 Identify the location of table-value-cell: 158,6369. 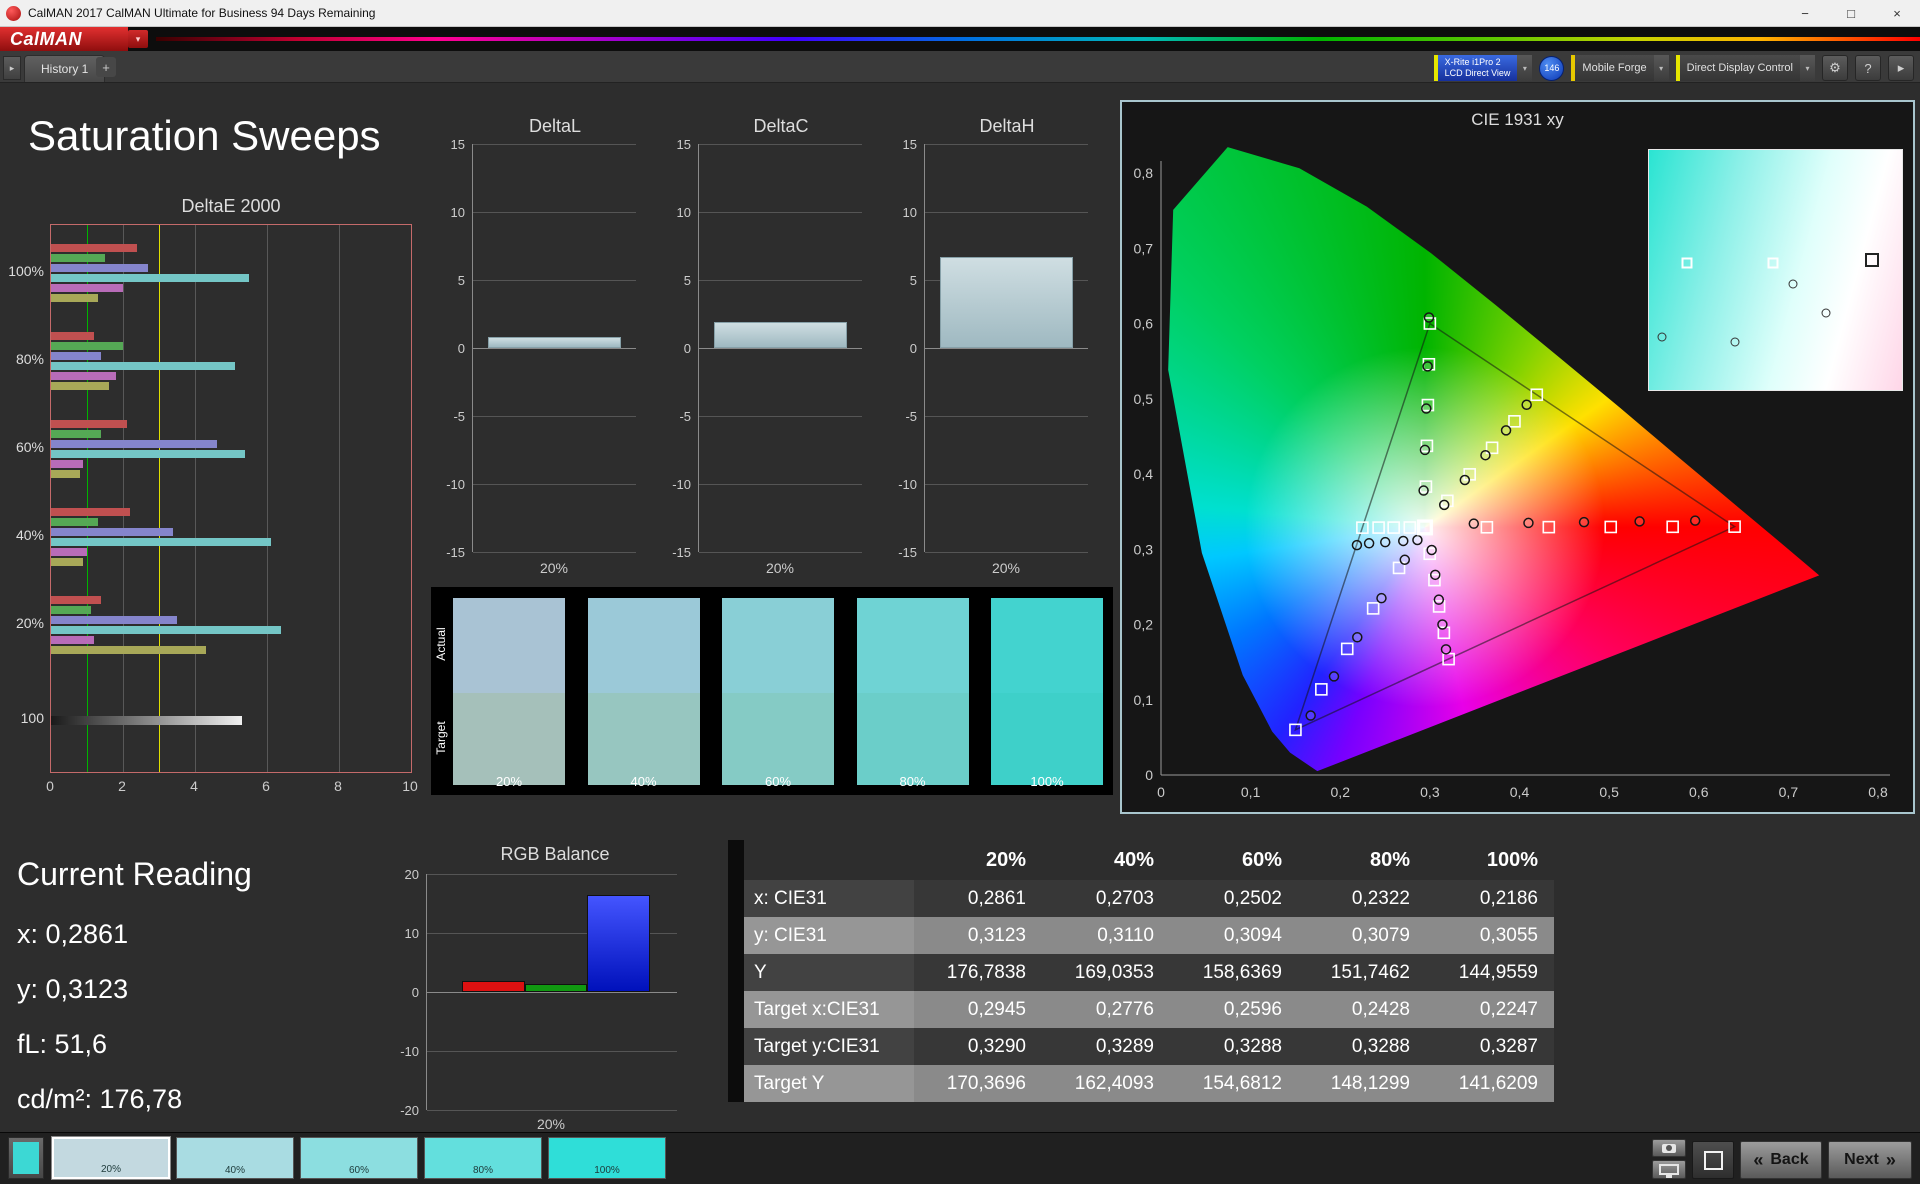
(1234, 972).